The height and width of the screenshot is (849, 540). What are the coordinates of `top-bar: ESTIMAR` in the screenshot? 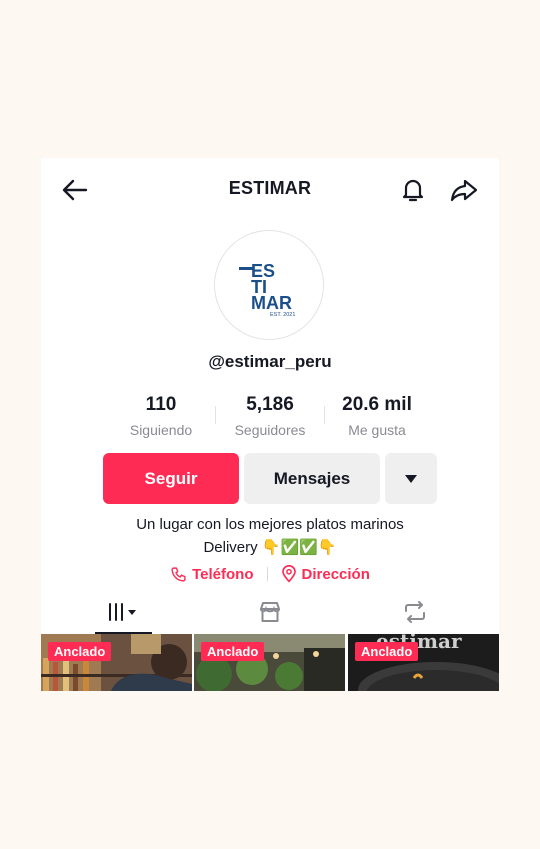 It's located at (270, 188).